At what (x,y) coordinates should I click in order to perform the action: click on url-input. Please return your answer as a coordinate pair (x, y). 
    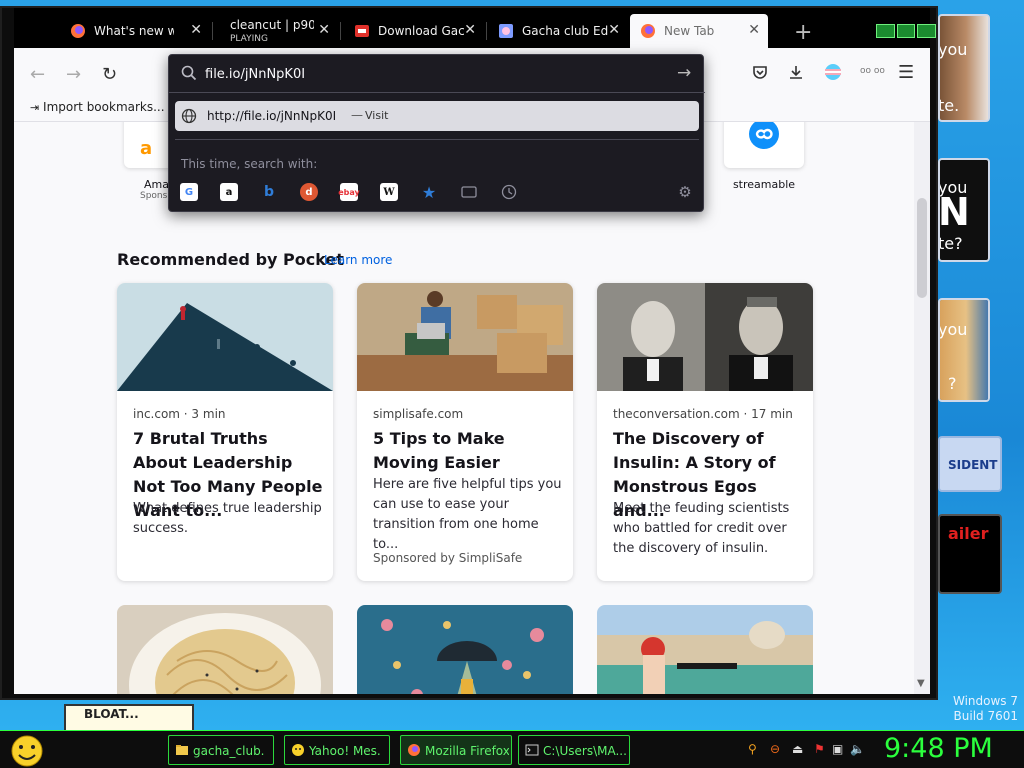
    Looking at the image, I should click on (435, 74).